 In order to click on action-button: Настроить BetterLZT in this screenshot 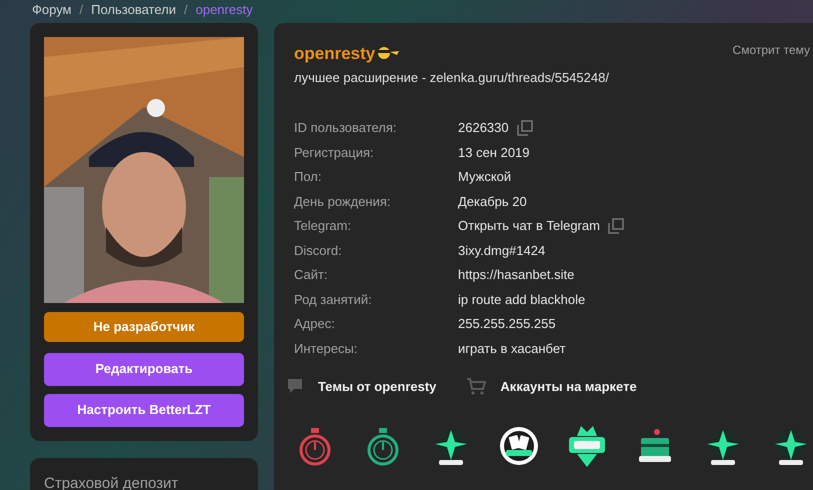, I will do `click(144, 410)`.